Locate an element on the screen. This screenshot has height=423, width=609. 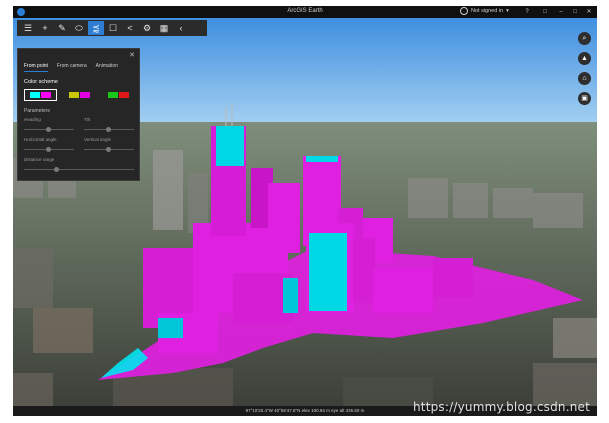
help-button: ? is located at coordinates (527, 12).